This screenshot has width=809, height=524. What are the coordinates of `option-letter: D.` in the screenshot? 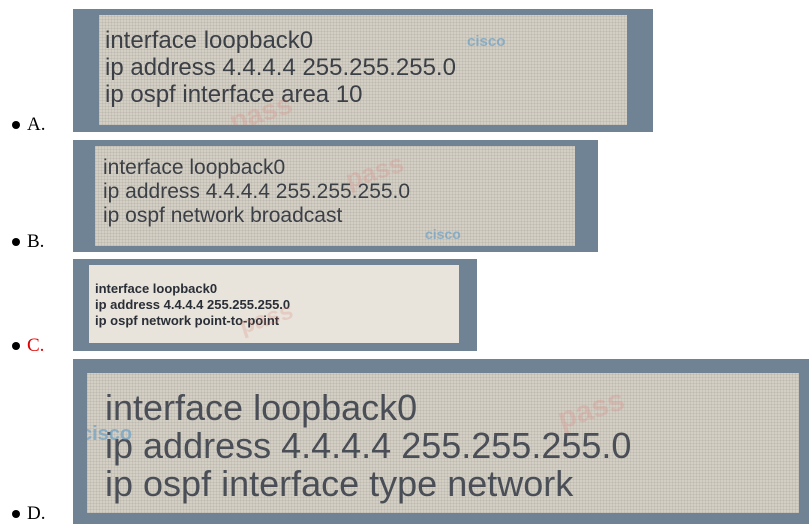 It's located at (36, 513).